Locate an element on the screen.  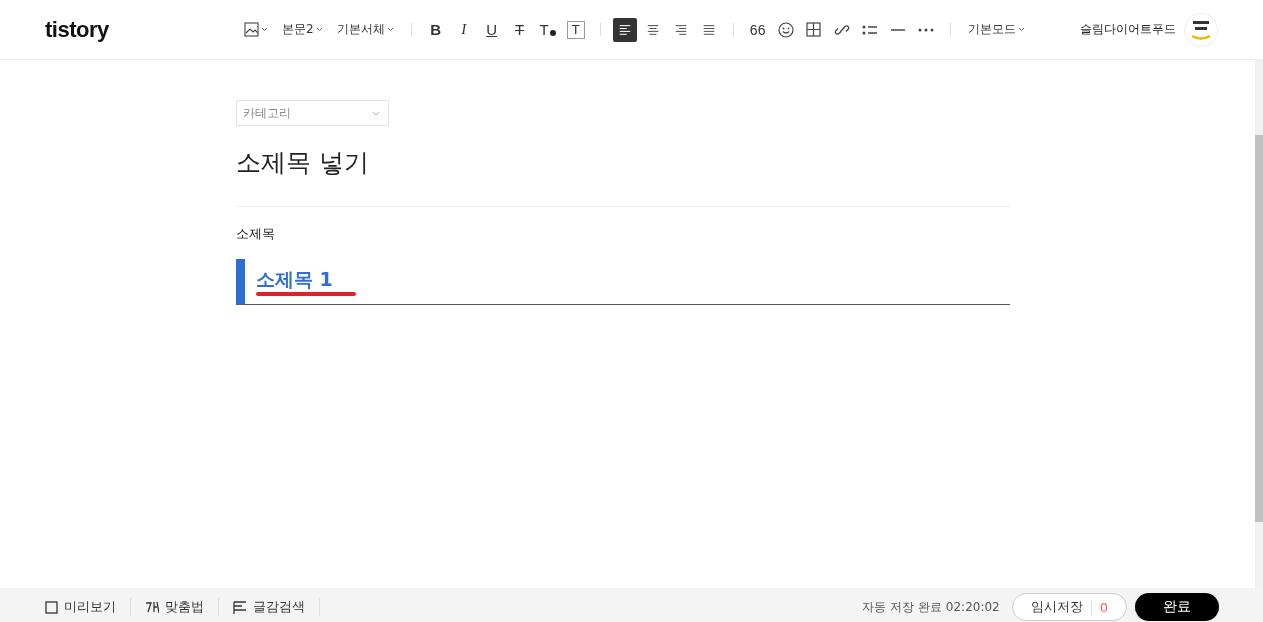
smiley-icon is located at coordinates (785, 29).